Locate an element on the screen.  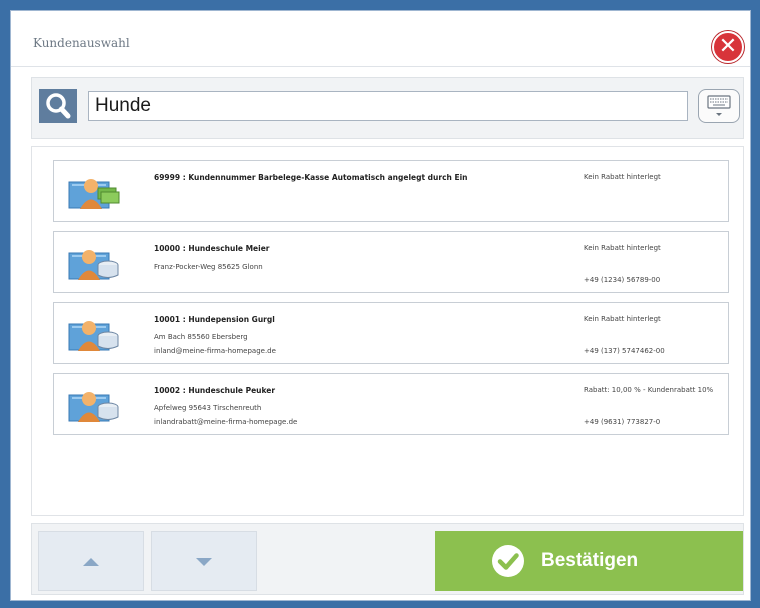
footer-bar: Bestätigen is located at coordinates (387, 559).